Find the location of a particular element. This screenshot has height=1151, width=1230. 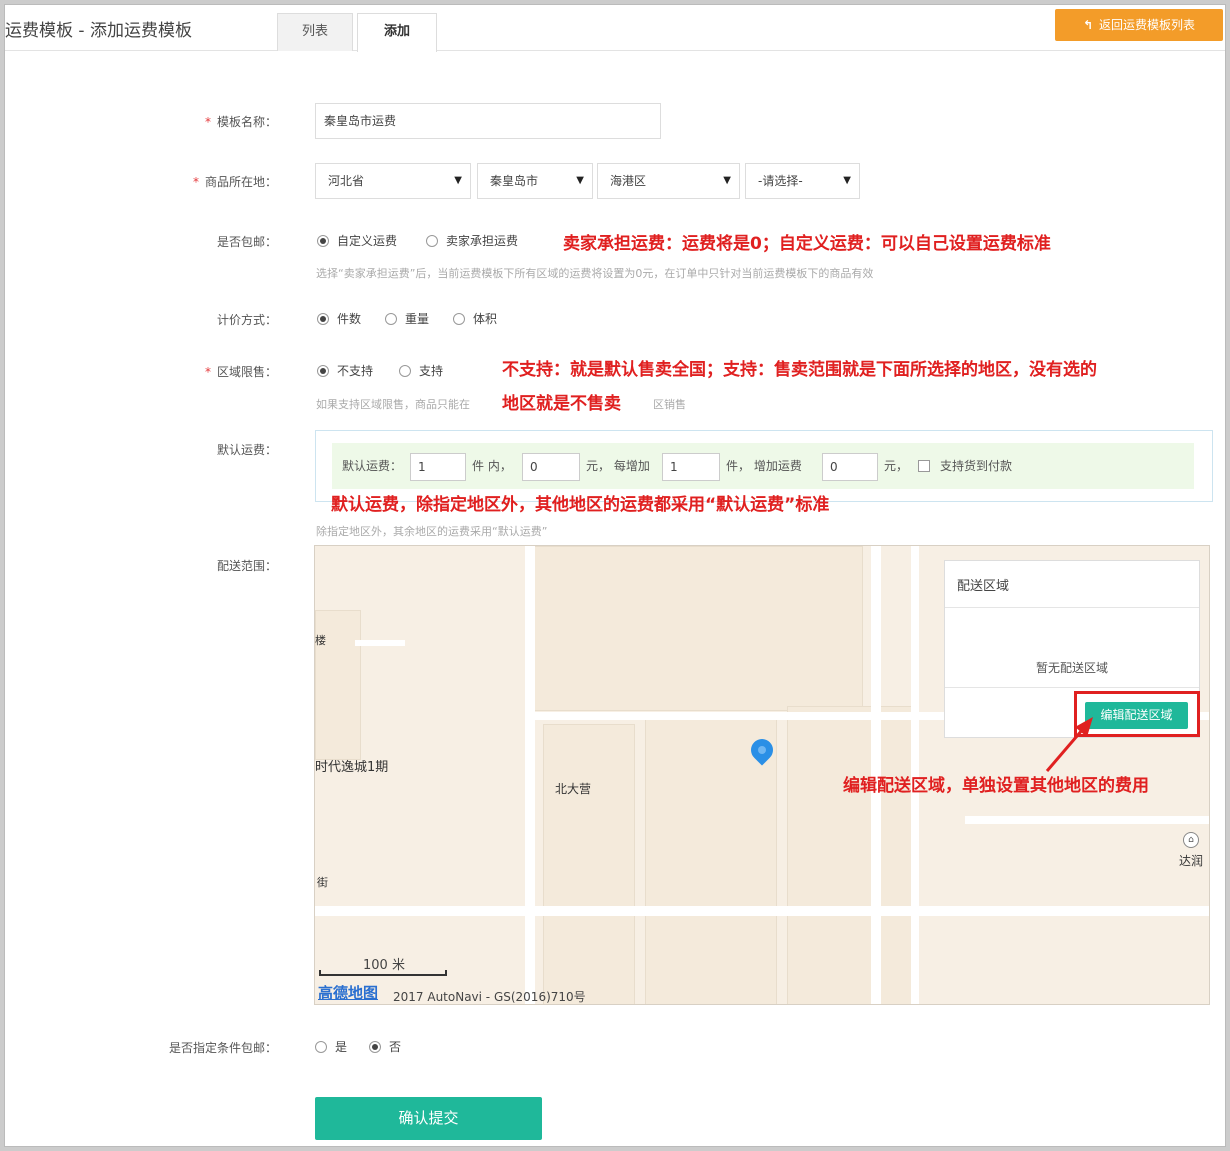

tab-list: 列表 is located at coordinates (315, 32).